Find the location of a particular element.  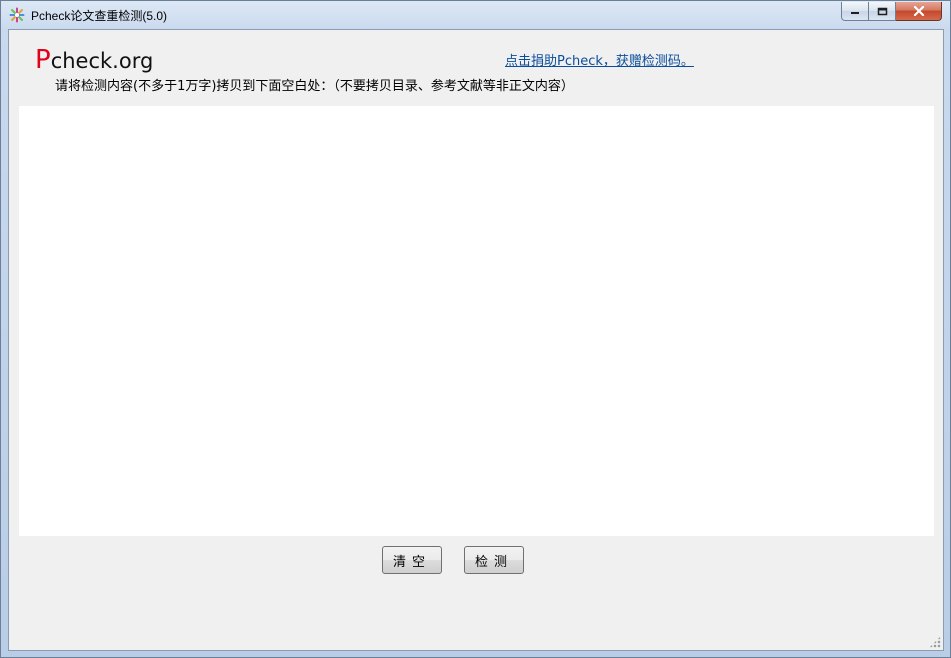

resize-grip is located at coordinates (935, 642).